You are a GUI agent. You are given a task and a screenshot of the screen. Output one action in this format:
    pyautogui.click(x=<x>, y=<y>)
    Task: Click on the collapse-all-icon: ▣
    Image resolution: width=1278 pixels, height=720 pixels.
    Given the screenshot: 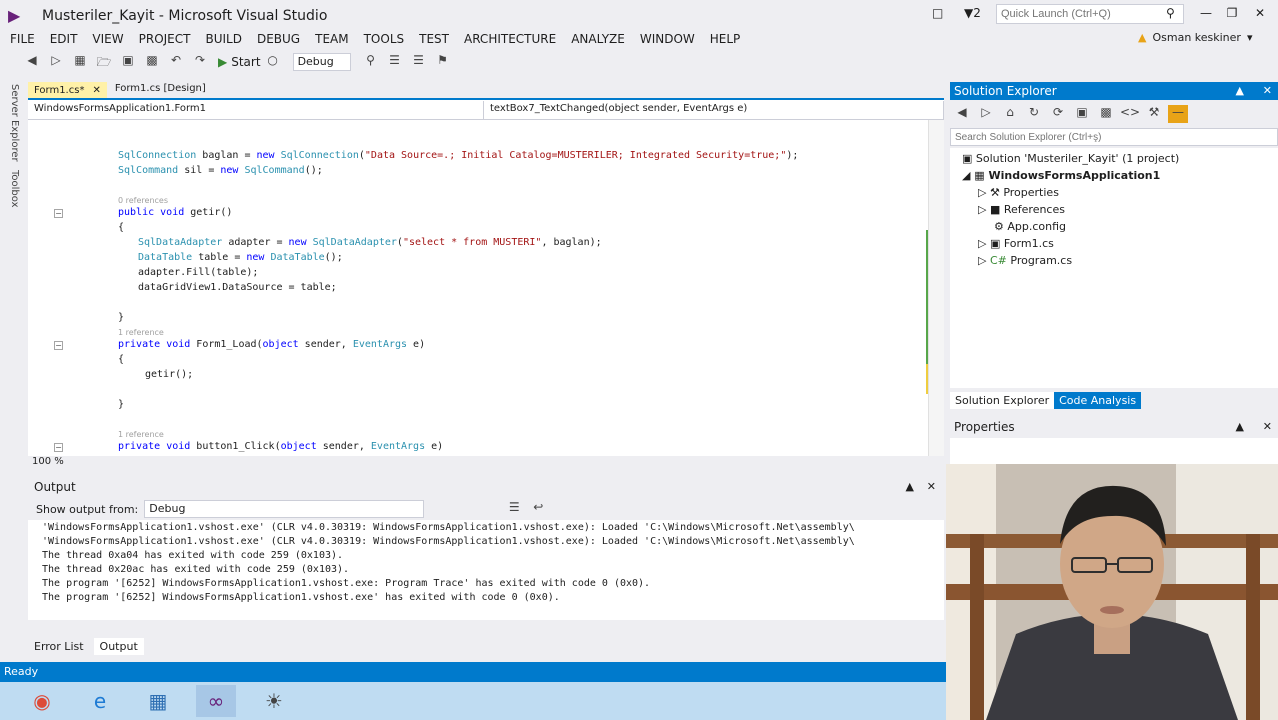 What is the action you would take?
    pyautogui.click(x=1082, y=114)
    